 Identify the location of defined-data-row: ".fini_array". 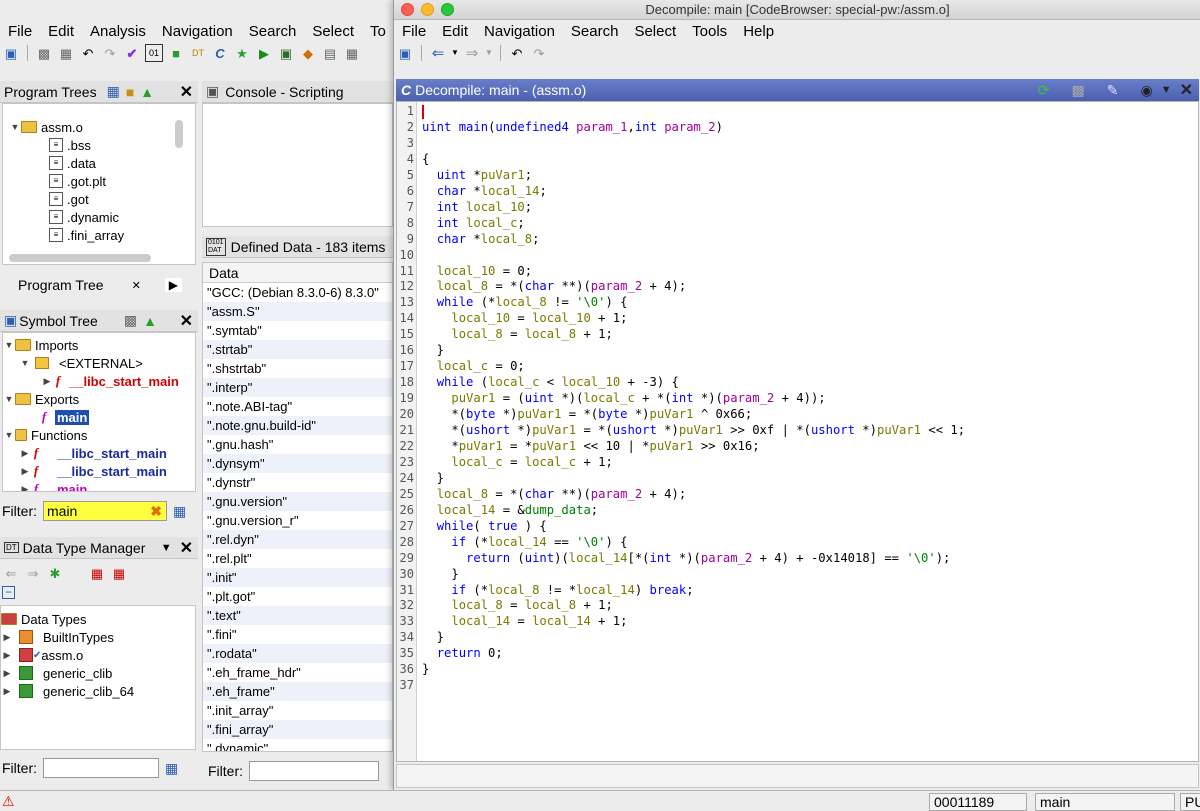
(297, 729).